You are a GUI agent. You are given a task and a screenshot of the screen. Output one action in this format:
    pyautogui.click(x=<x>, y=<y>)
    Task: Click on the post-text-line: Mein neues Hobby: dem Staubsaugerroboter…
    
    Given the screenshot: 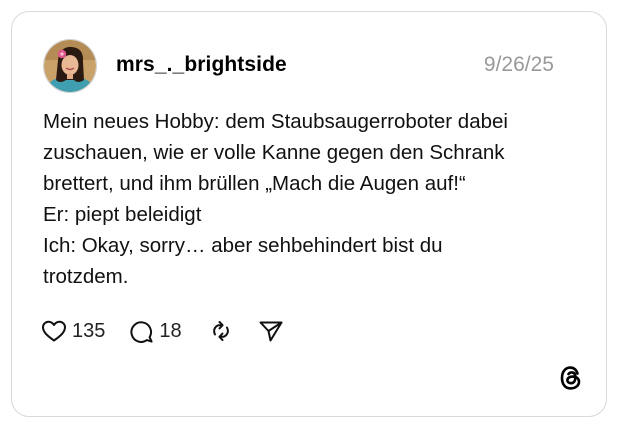 What is the action you would take?
    pyautogui.click(x=275, y=121)
    